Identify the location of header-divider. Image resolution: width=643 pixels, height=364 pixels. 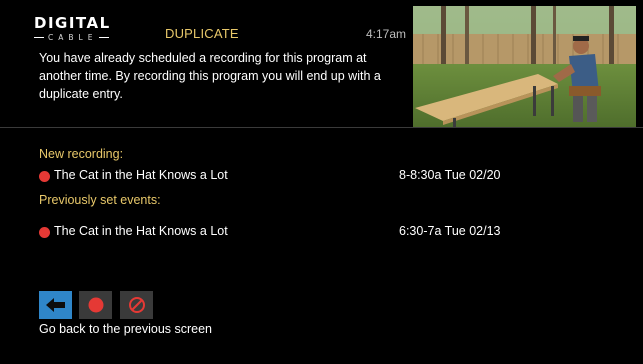
(321, 127).